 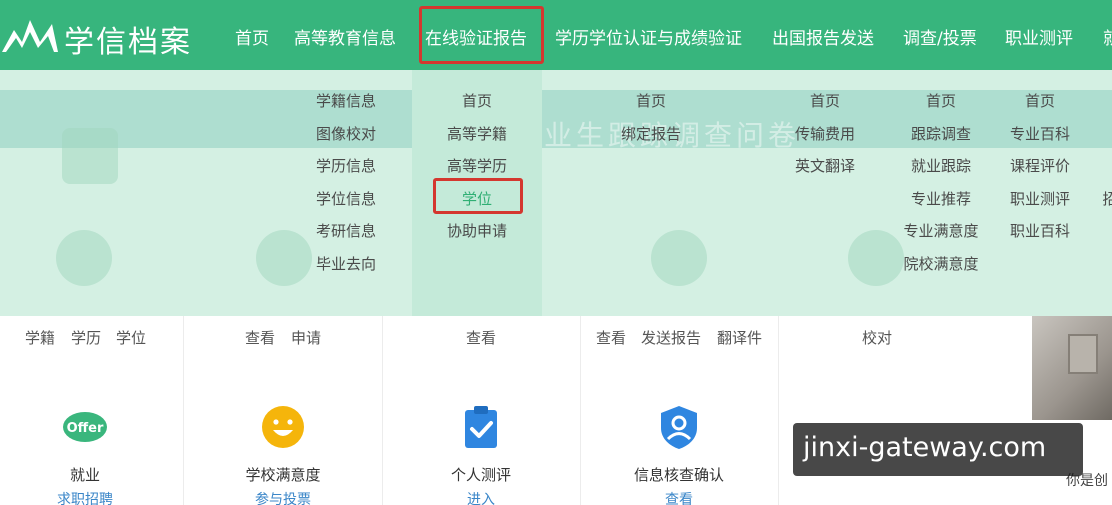 What do you see at coordinates (941, 100) in the screenshot?
I see `survey-item-home: 首页` at bounding box center [941, 100].